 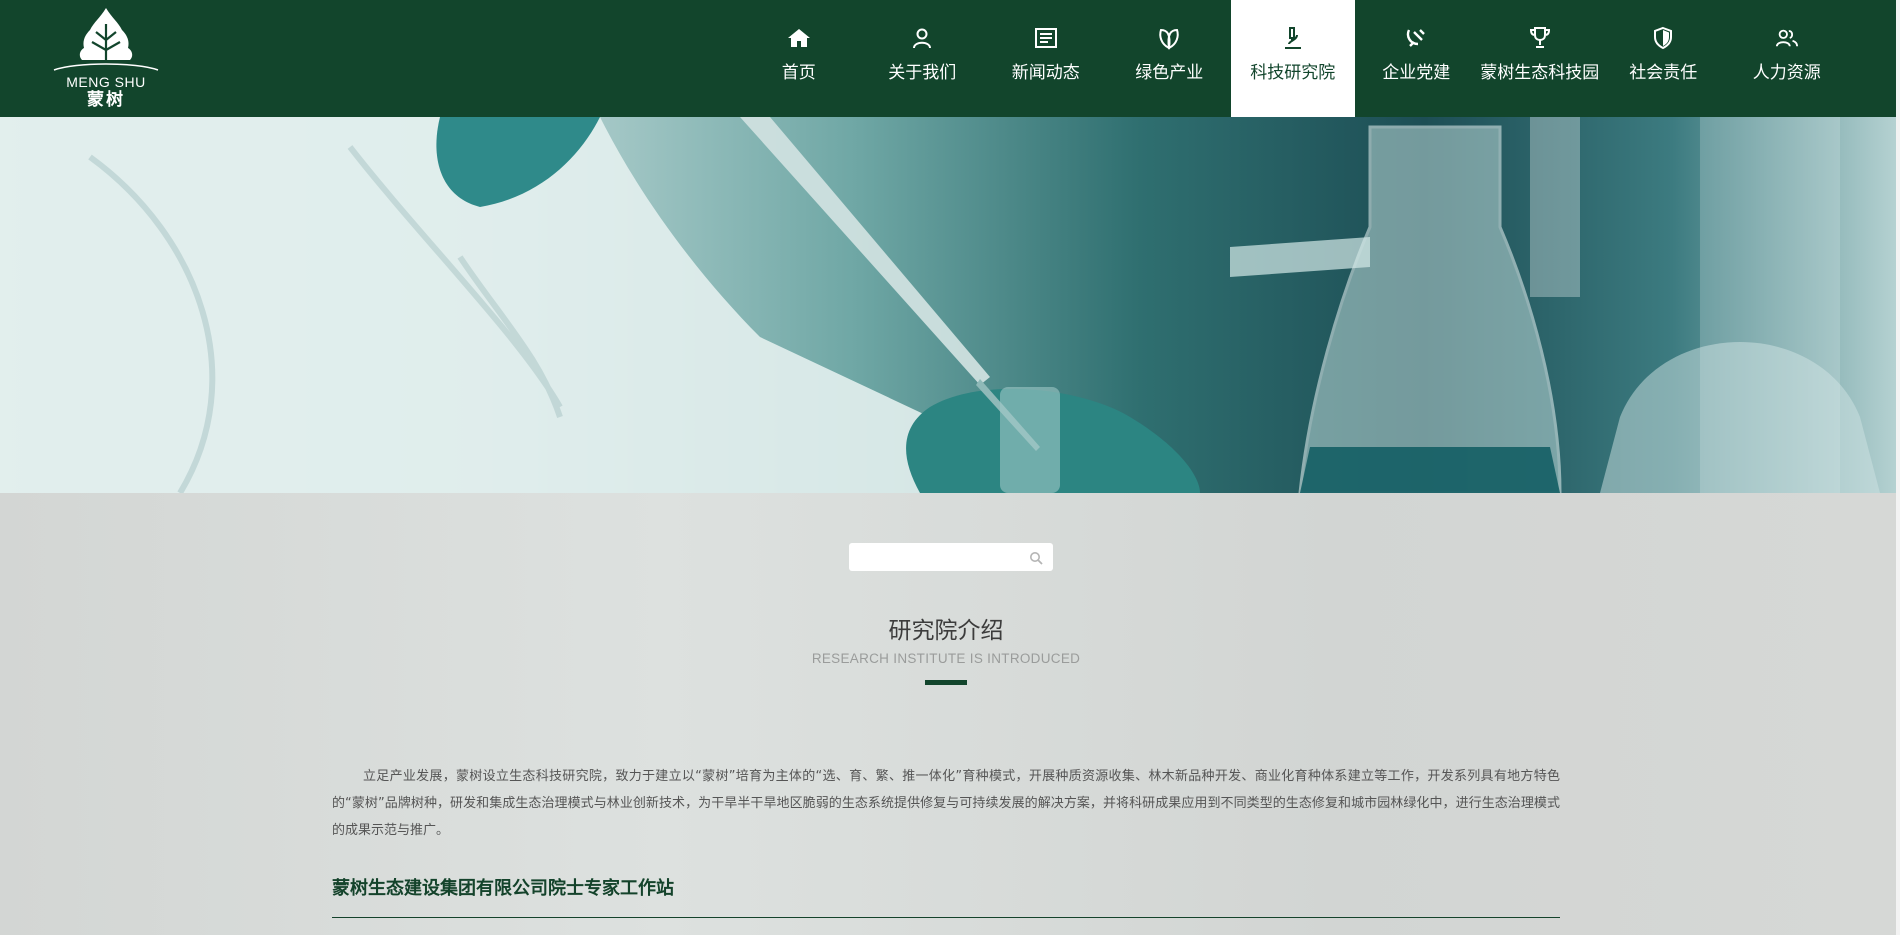 I want to click on nav-label: 新闻动态, so click(x=1045, y=73).